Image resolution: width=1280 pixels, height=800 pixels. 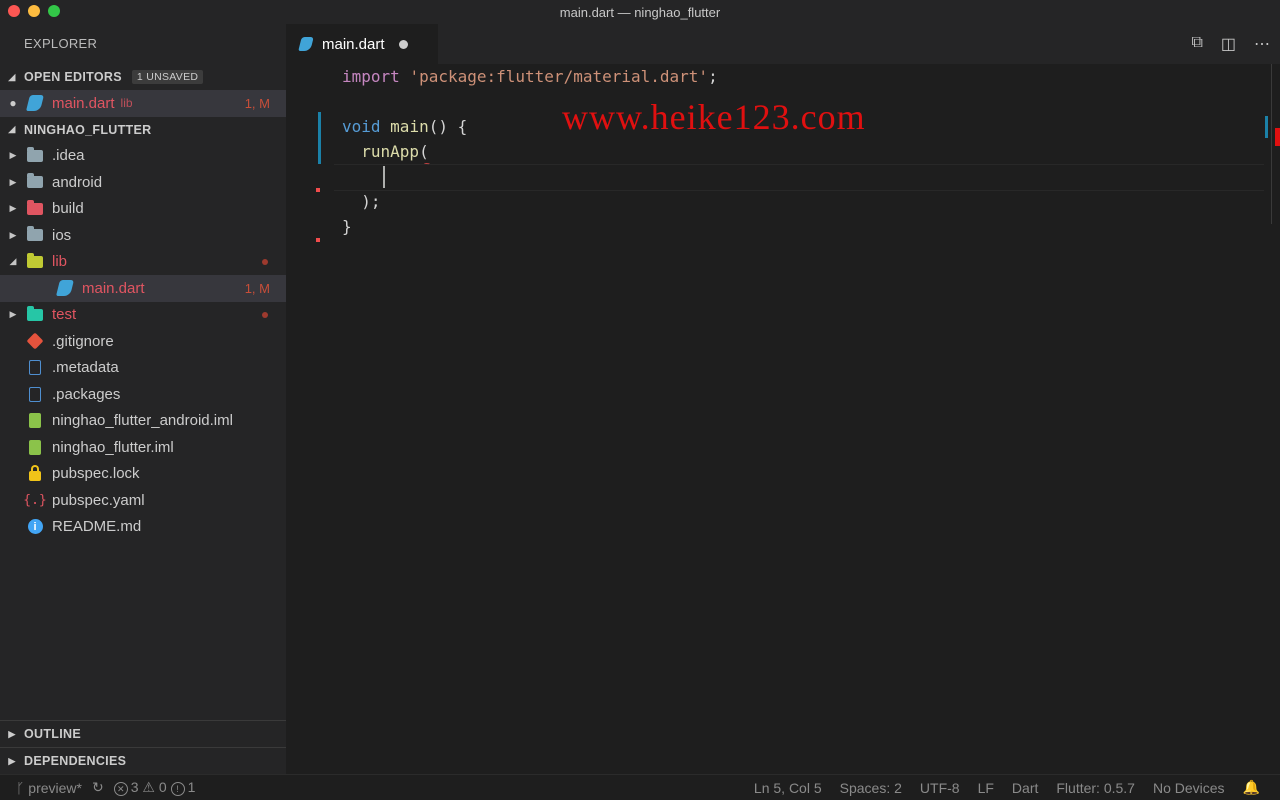 I want to click on cursor-position: Ln 5, Col 5, so click(x=788, y=788).